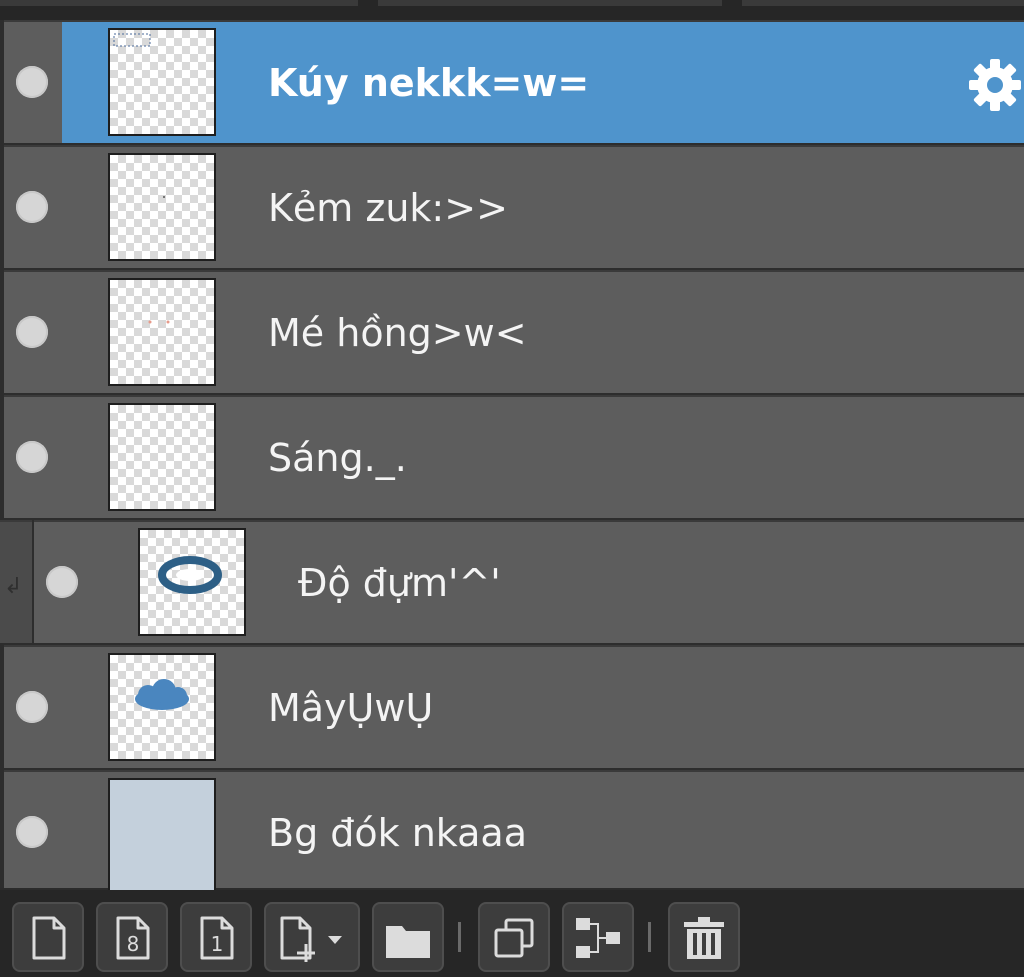 The width and height of the screenshot is (1024, 977). What do you see at coordinates (162, 694) in the screenshot?
I see `blue-cloud-thumbnail-art` at bounding box center [162, 694].